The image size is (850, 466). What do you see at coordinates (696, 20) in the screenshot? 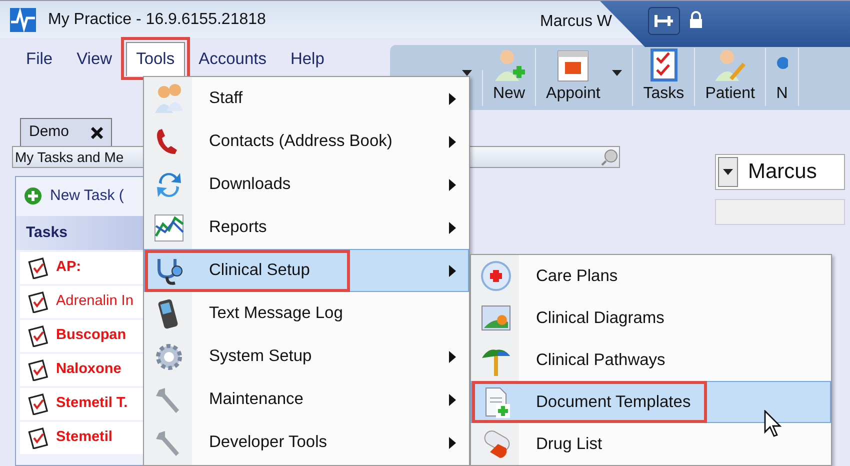
I see `lock-icon` at bounding box center [696, 20].